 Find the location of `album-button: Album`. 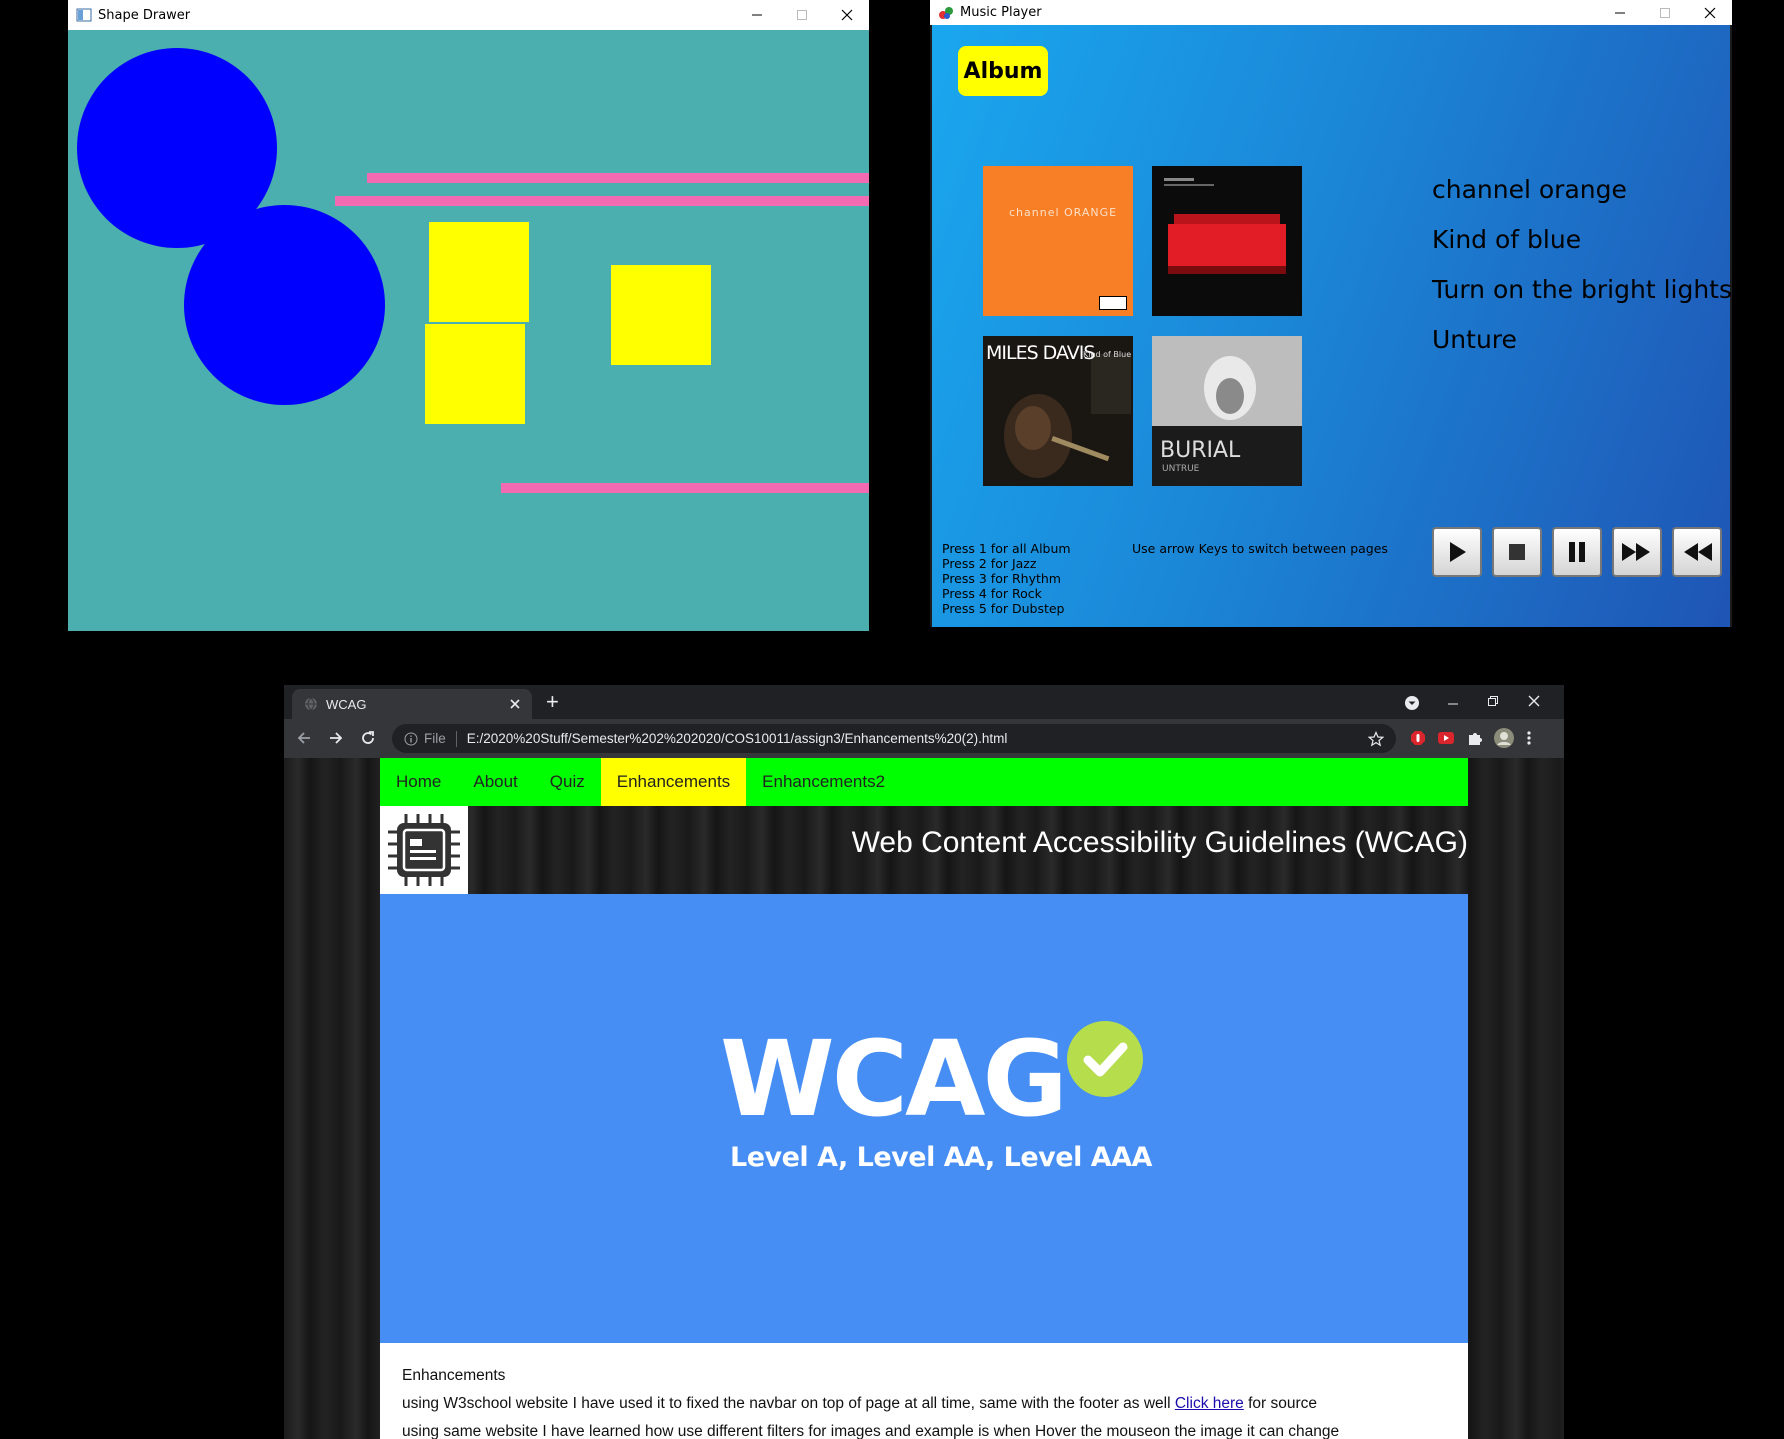

album-button: Album is located at coordinates (1003, 71).